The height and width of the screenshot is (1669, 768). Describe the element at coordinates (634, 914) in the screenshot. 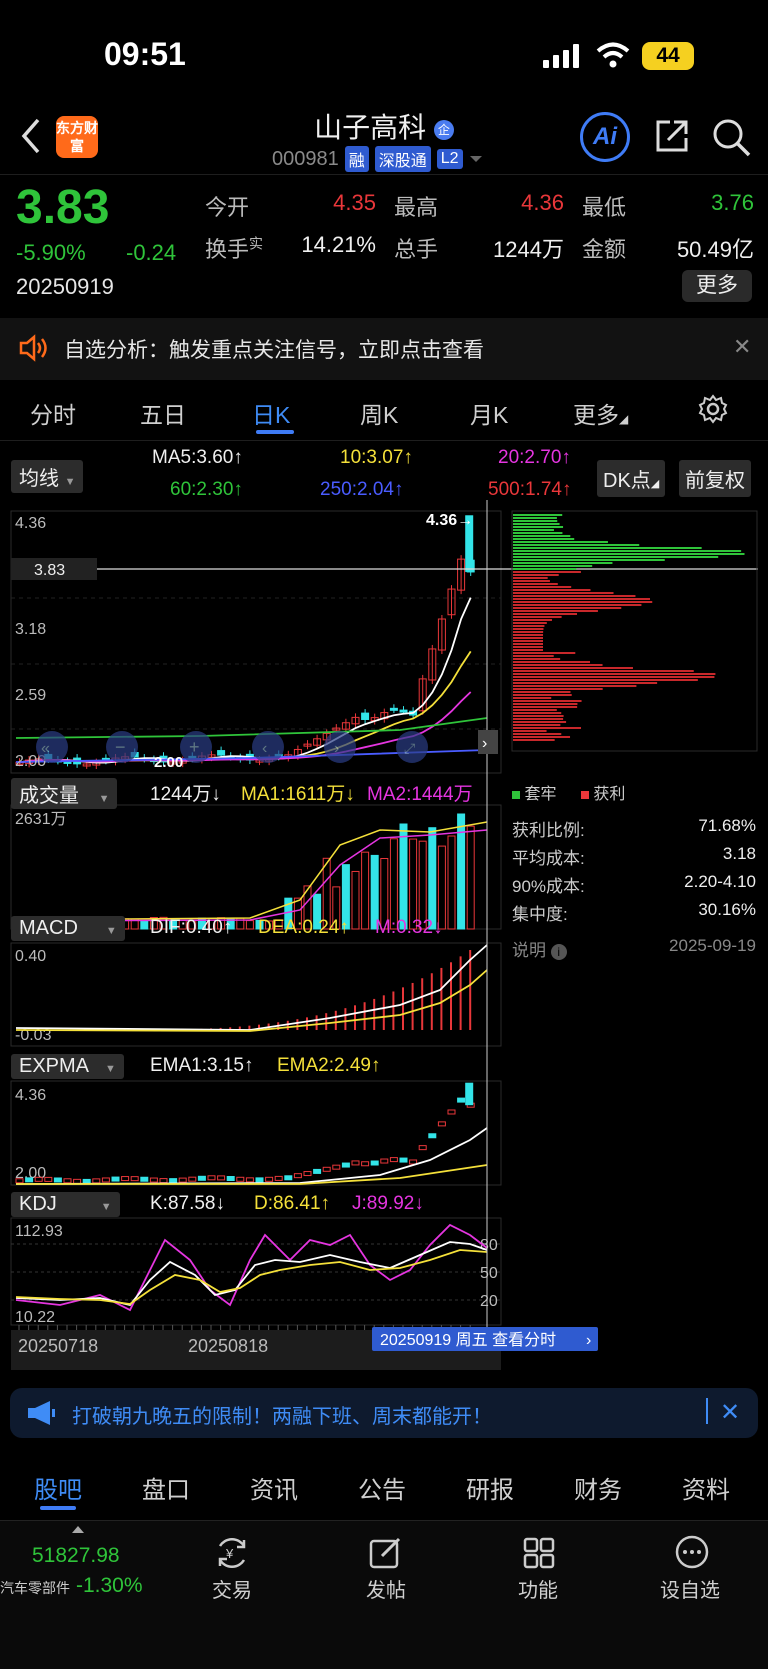

I see `chip-row: 集中度: 30.16%` at that location.